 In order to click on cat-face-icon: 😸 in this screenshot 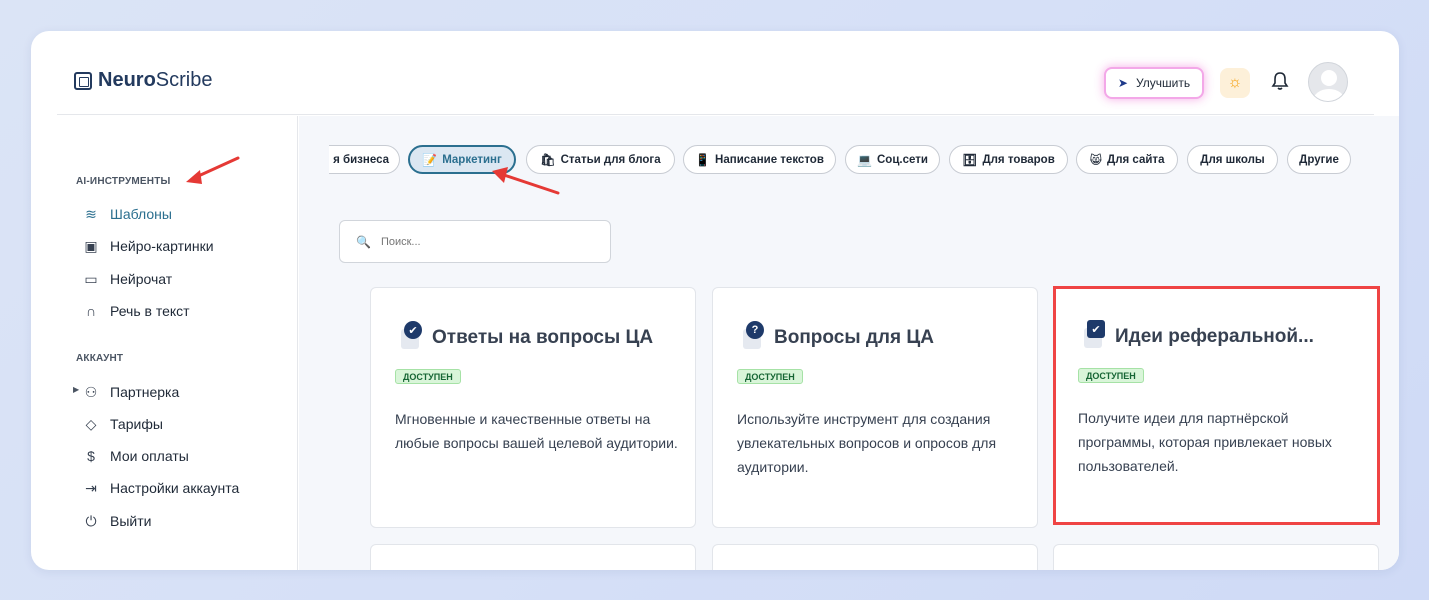, I will do `click(1096, 159)`.